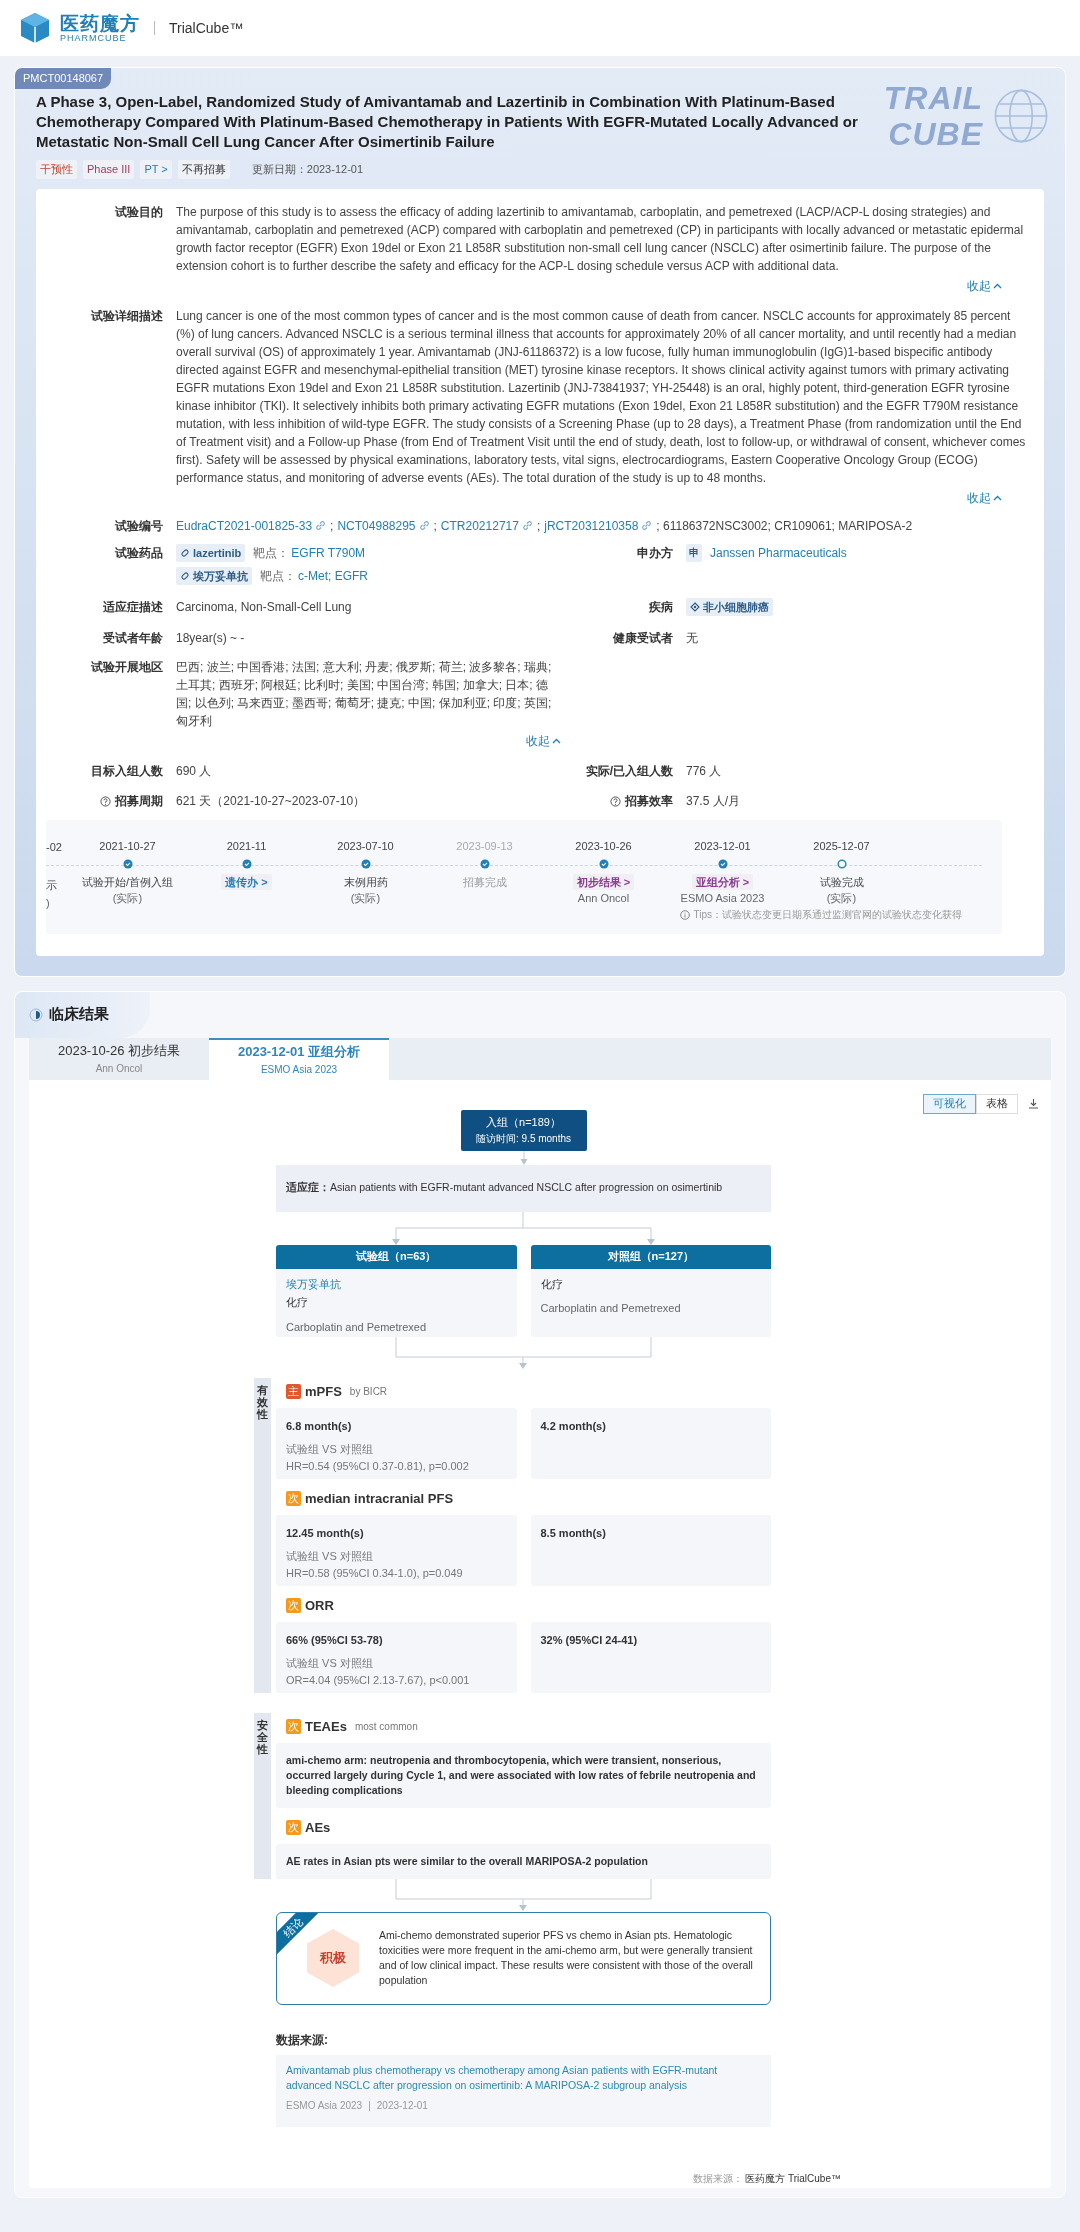  What do you see at coordinates (841, 882) in the screenshot?
I see `timeline-label: 试验完成` at bounding box center [841, 882].